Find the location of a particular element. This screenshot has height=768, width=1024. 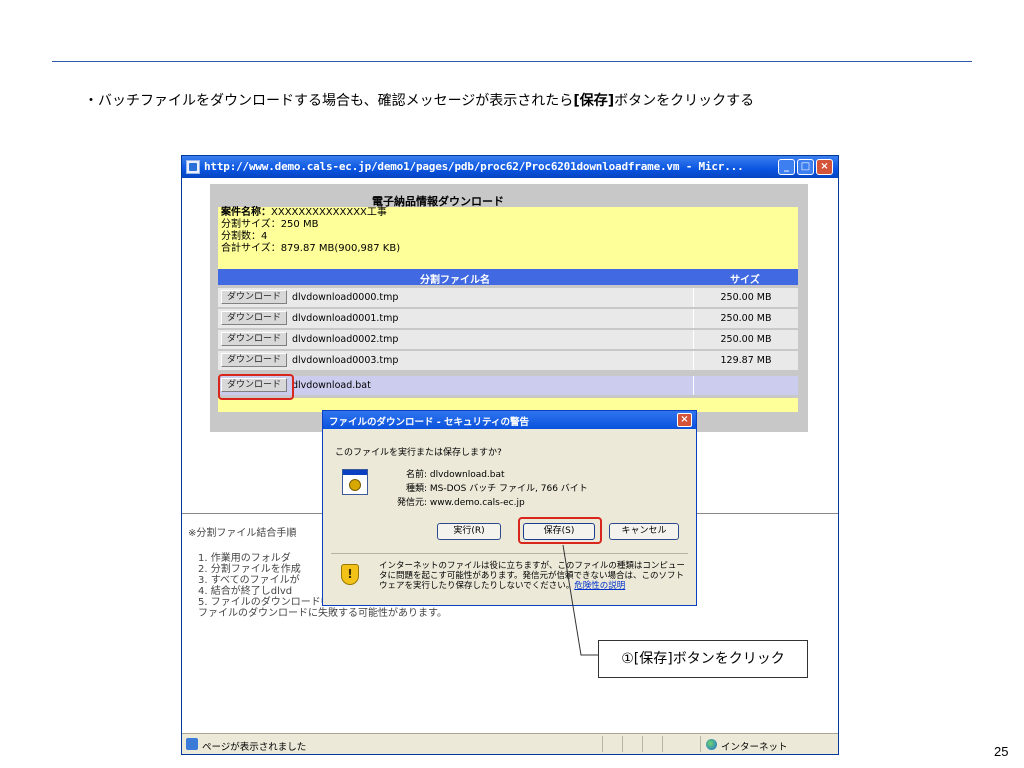

callout-box: ①[保存]ボタンをクリック is located at coordinates (703, 659).